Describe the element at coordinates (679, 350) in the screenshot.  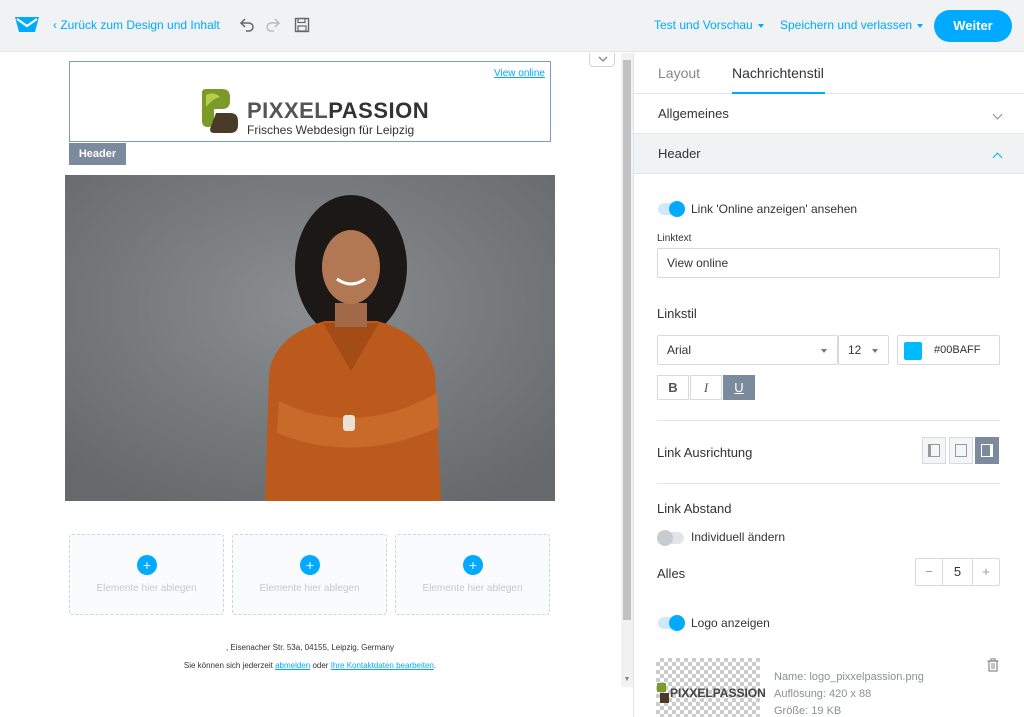
I see `font-select-value: Arial` at that location.